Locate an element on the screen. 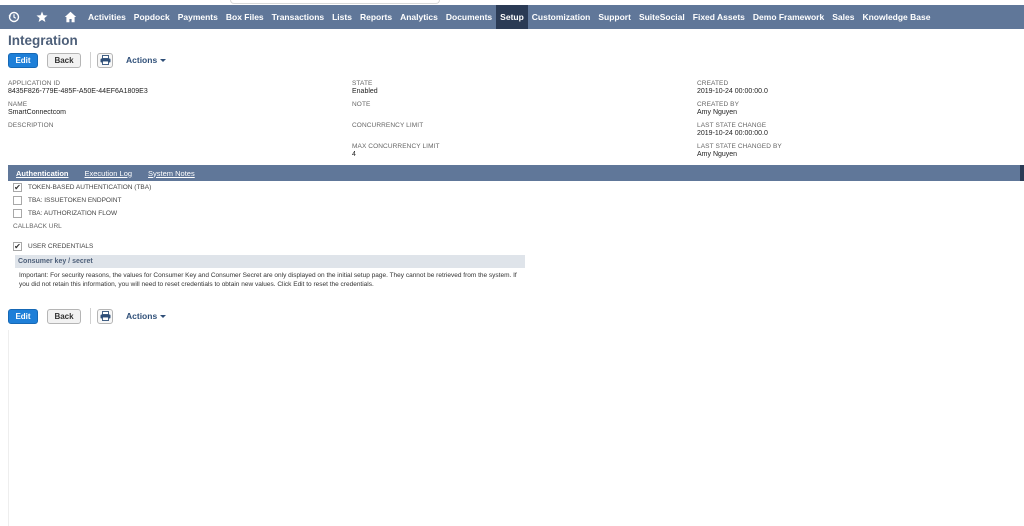 This screenshot has height=526, width=1024. callback-url-label: CALLBACK URL is located at coordinates (37, 226).